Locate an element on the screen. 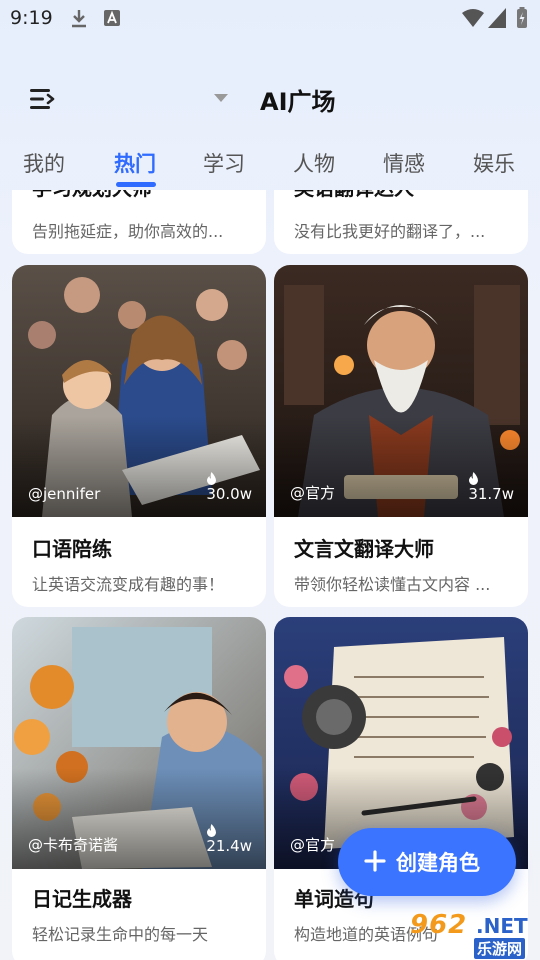 This screenshot has width=540, height=960. plus-icon is located at coordinates (375, 861).